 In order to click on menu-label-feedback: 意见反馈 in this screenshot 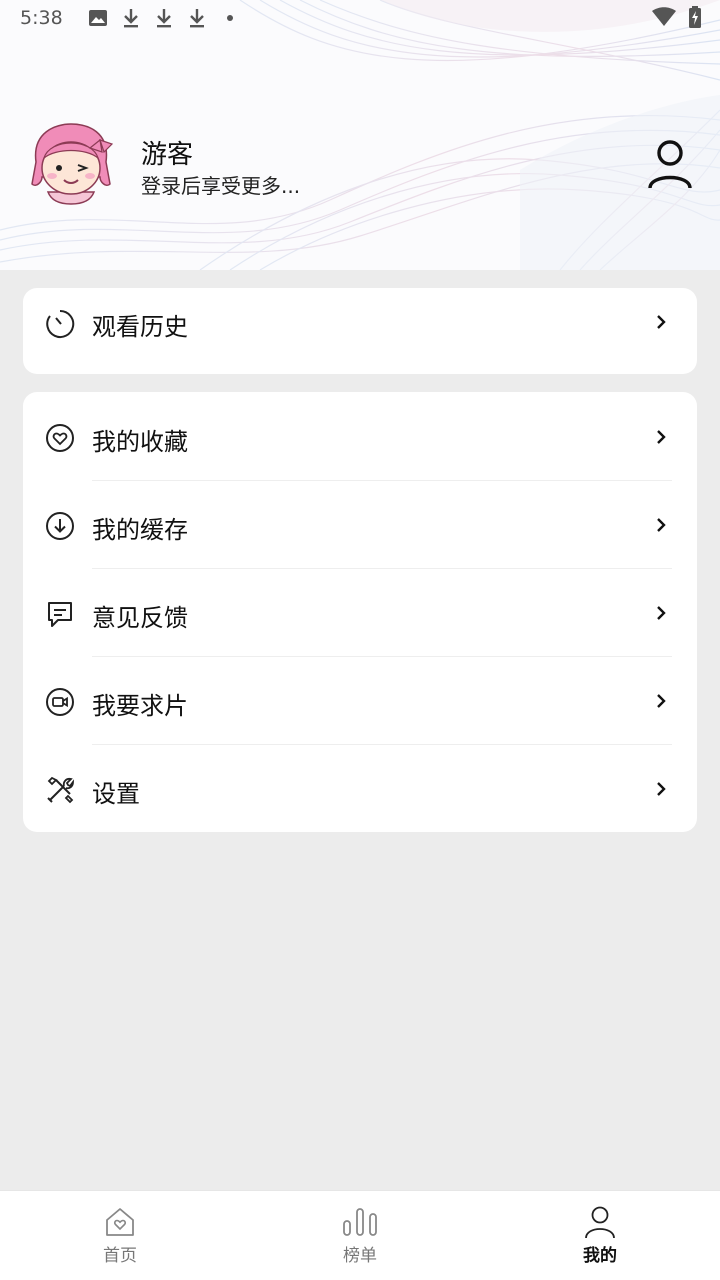, I will do `click(140, 618)`.